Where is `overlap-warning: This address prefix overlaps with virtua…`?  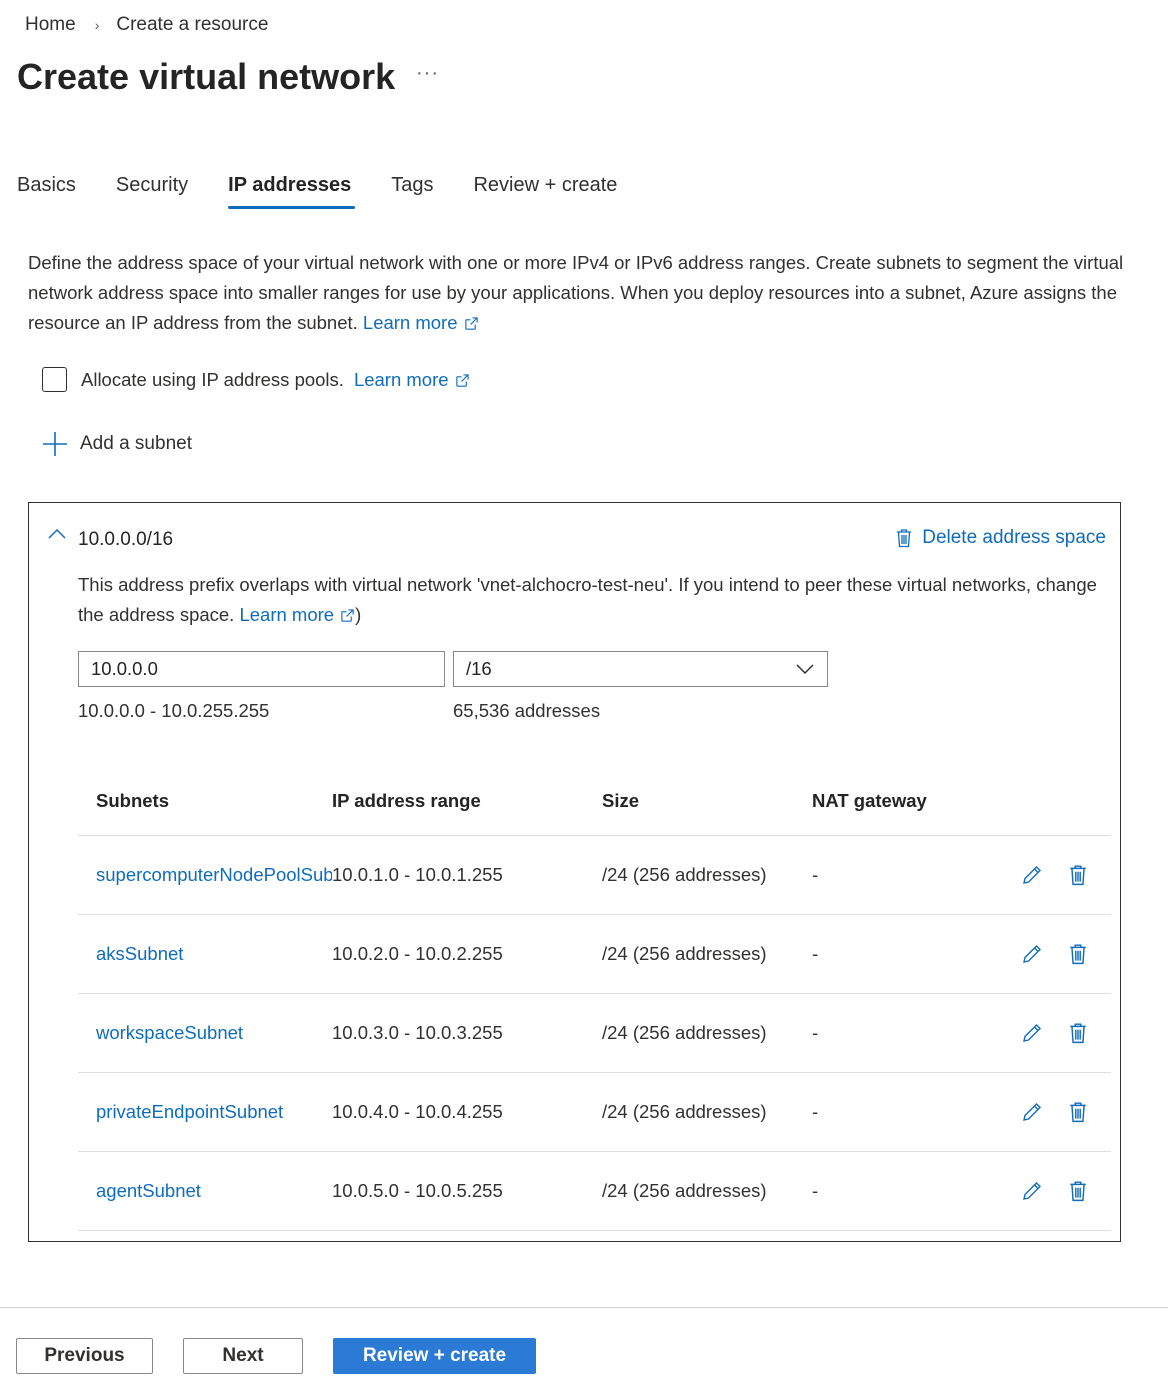 overlap-warning: This address prefix overlaps with virtua… is located at coordinates (587, 599).